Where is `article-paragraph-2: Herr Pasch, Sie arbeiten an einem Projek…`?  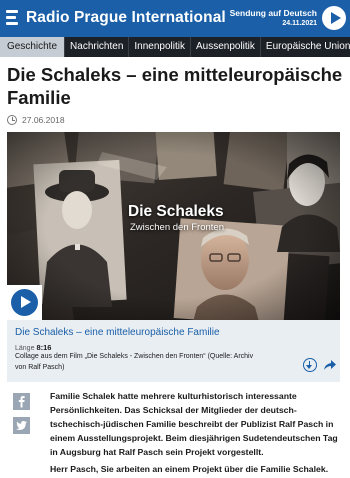
article-paragraph-2: Herr Pasch, Sie arbeiten an einem Projek… is located at coordinates (189, 469).